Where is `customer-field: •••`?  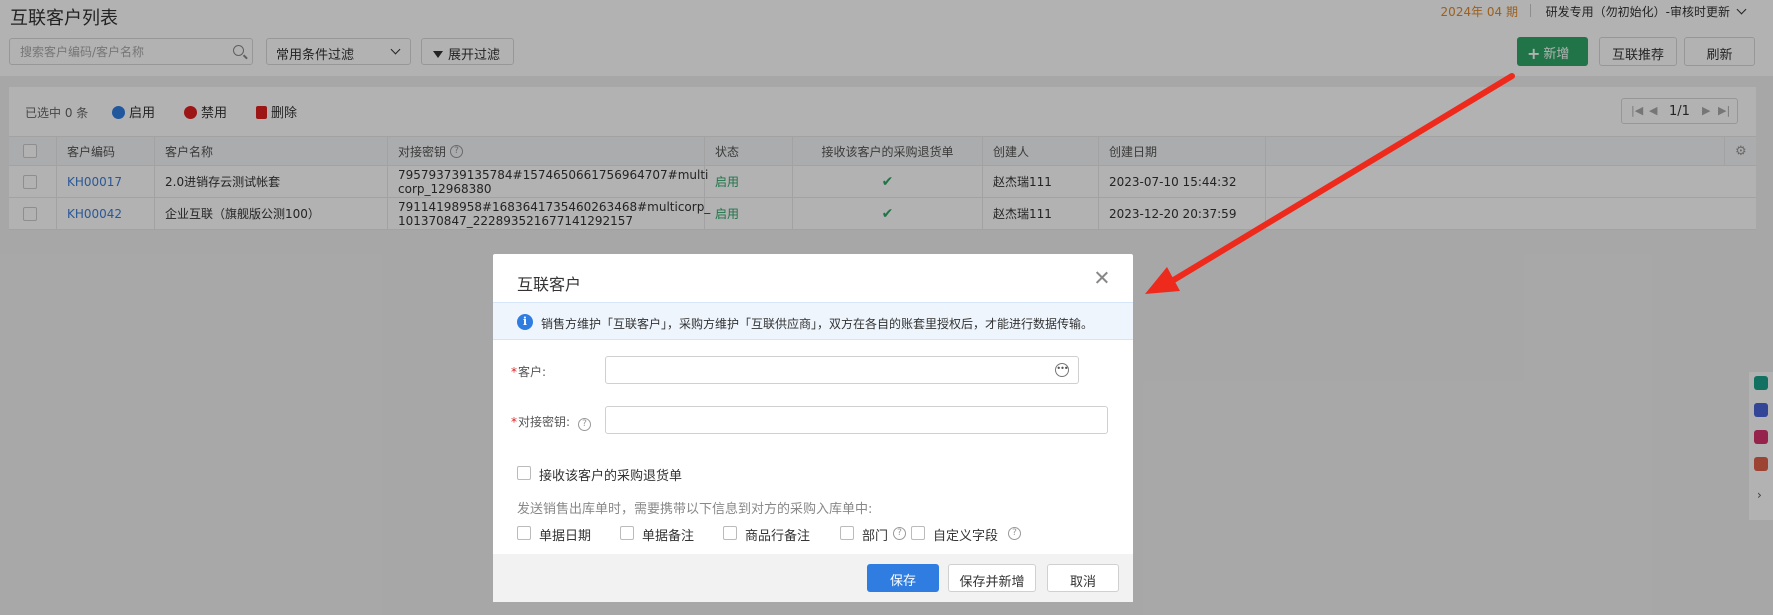 customer-field: ••• is located at coordinates (842, 370).